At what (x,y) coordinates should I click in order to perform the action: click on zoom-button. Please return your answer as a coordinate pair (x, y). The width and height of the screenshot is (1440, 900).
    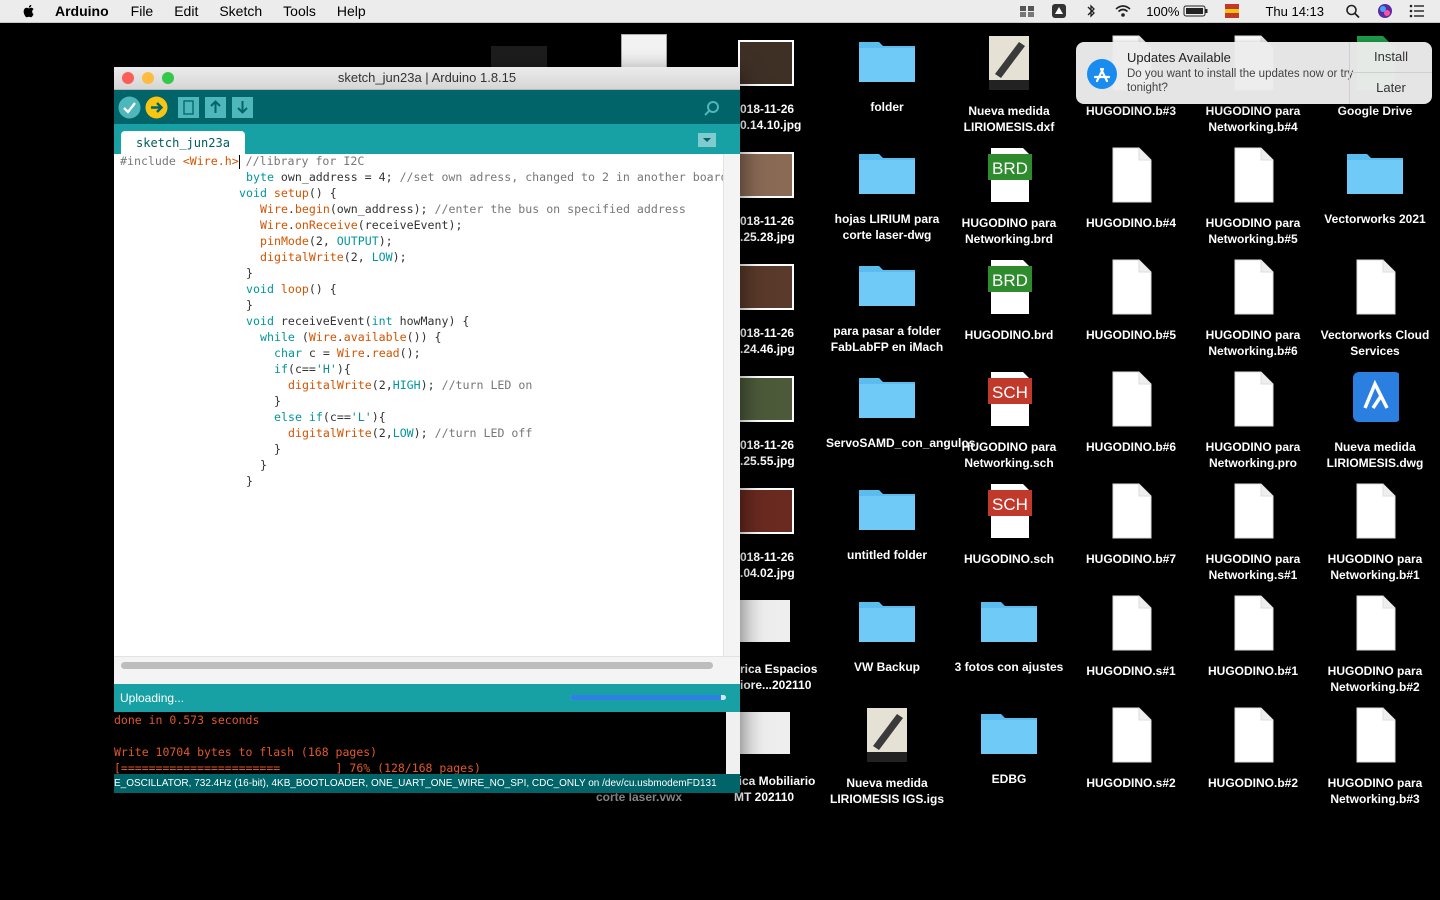
    Looking at the image, I should click on (168, 78).